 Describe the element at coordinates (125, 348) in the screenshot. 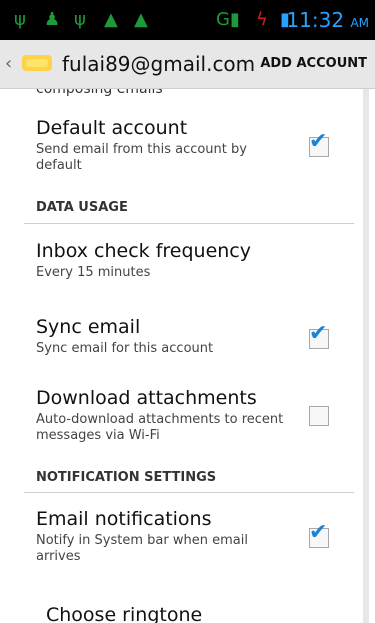

I see `pref-summary: Sync email for this account` at that location.